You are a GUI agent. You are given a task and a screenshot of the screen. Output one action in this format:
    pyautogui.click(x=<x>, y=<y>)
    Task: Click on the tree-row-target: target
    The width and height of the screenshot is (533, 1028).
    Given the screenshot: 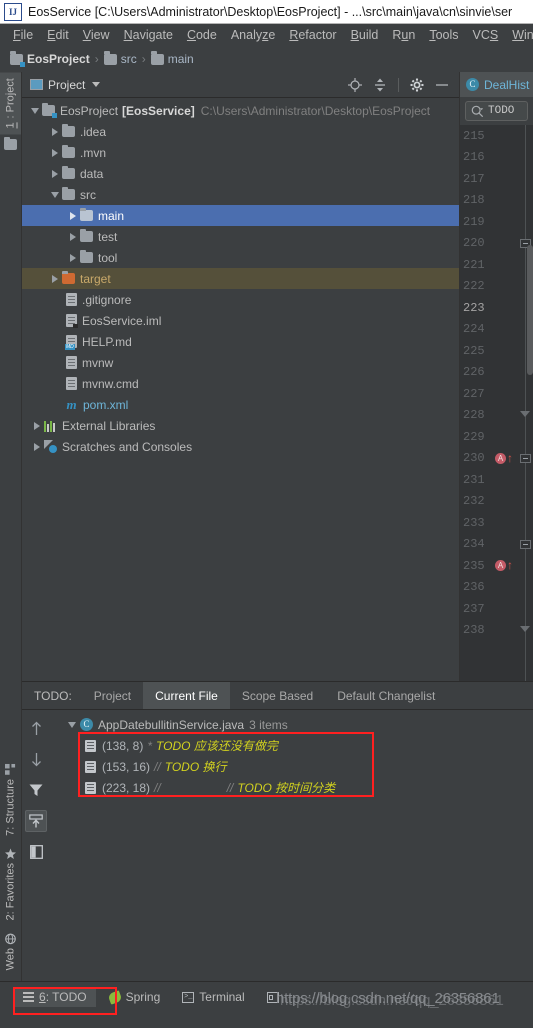 What is the action you would take?
    pyautogui.click(x=240, y=278)
    